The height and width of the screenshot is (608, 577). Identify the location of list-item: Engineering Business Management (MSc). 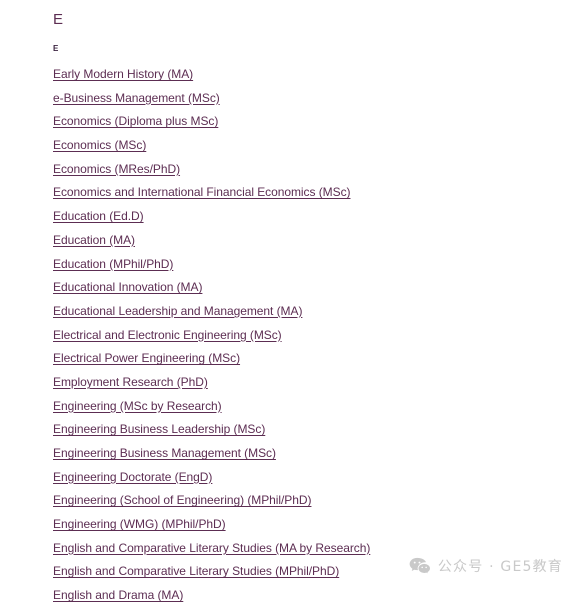
(303, 453).